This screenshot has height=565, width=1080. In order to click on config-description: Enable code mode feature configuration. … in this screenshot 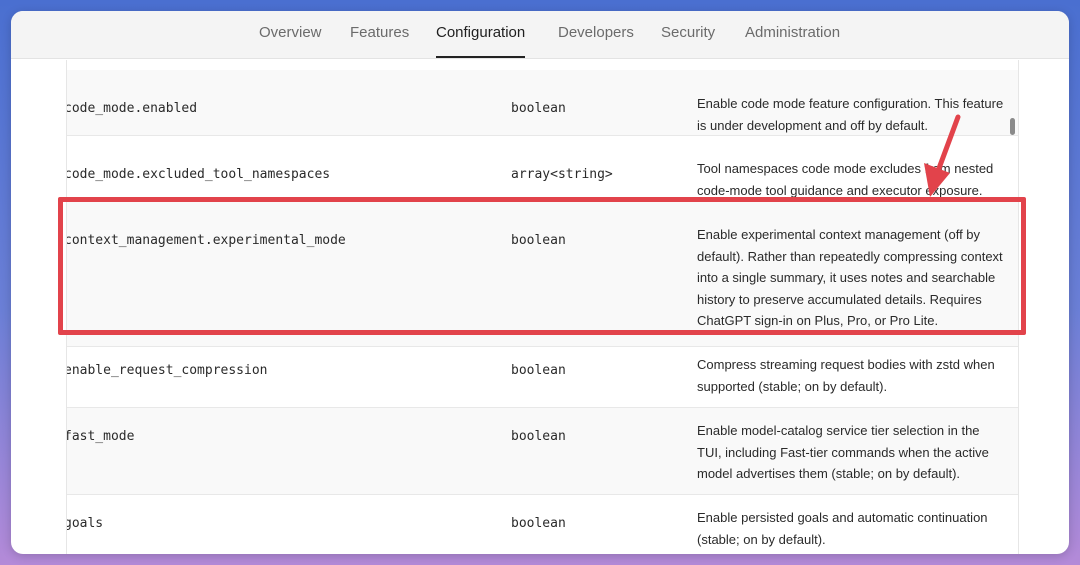, I will do `click(850, 114)`.